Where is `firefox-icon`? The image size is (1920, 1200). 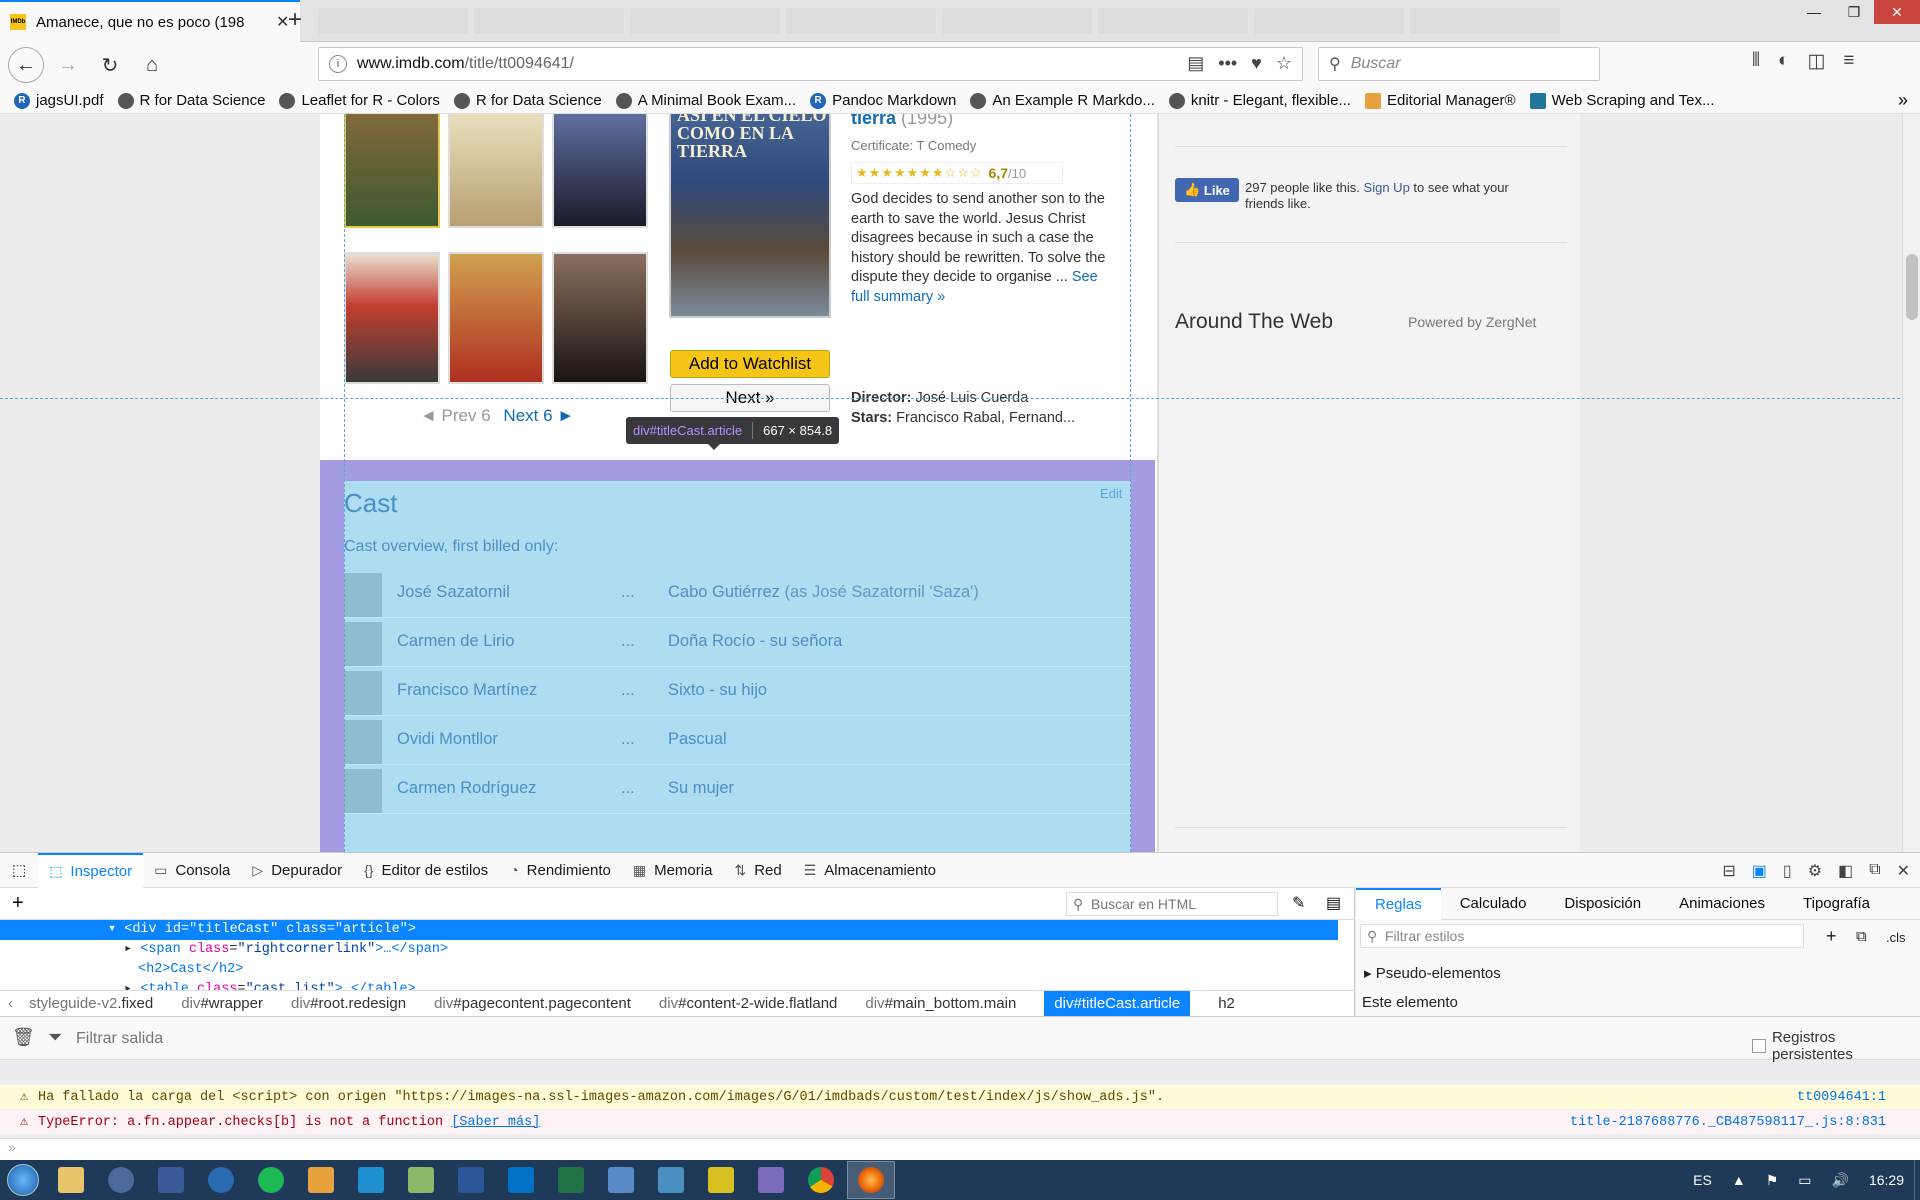 firefox-icon is located at coordinates (871, 1180).